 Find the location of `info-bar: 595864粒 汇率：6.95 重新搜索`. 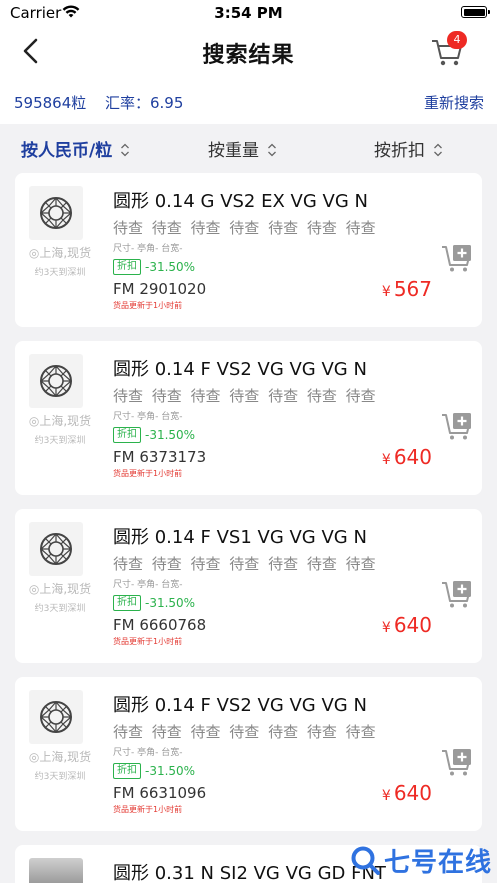

info-bar: 595864粒 汇率：6.95 重新搜索 is located at coordinates (248, 100).